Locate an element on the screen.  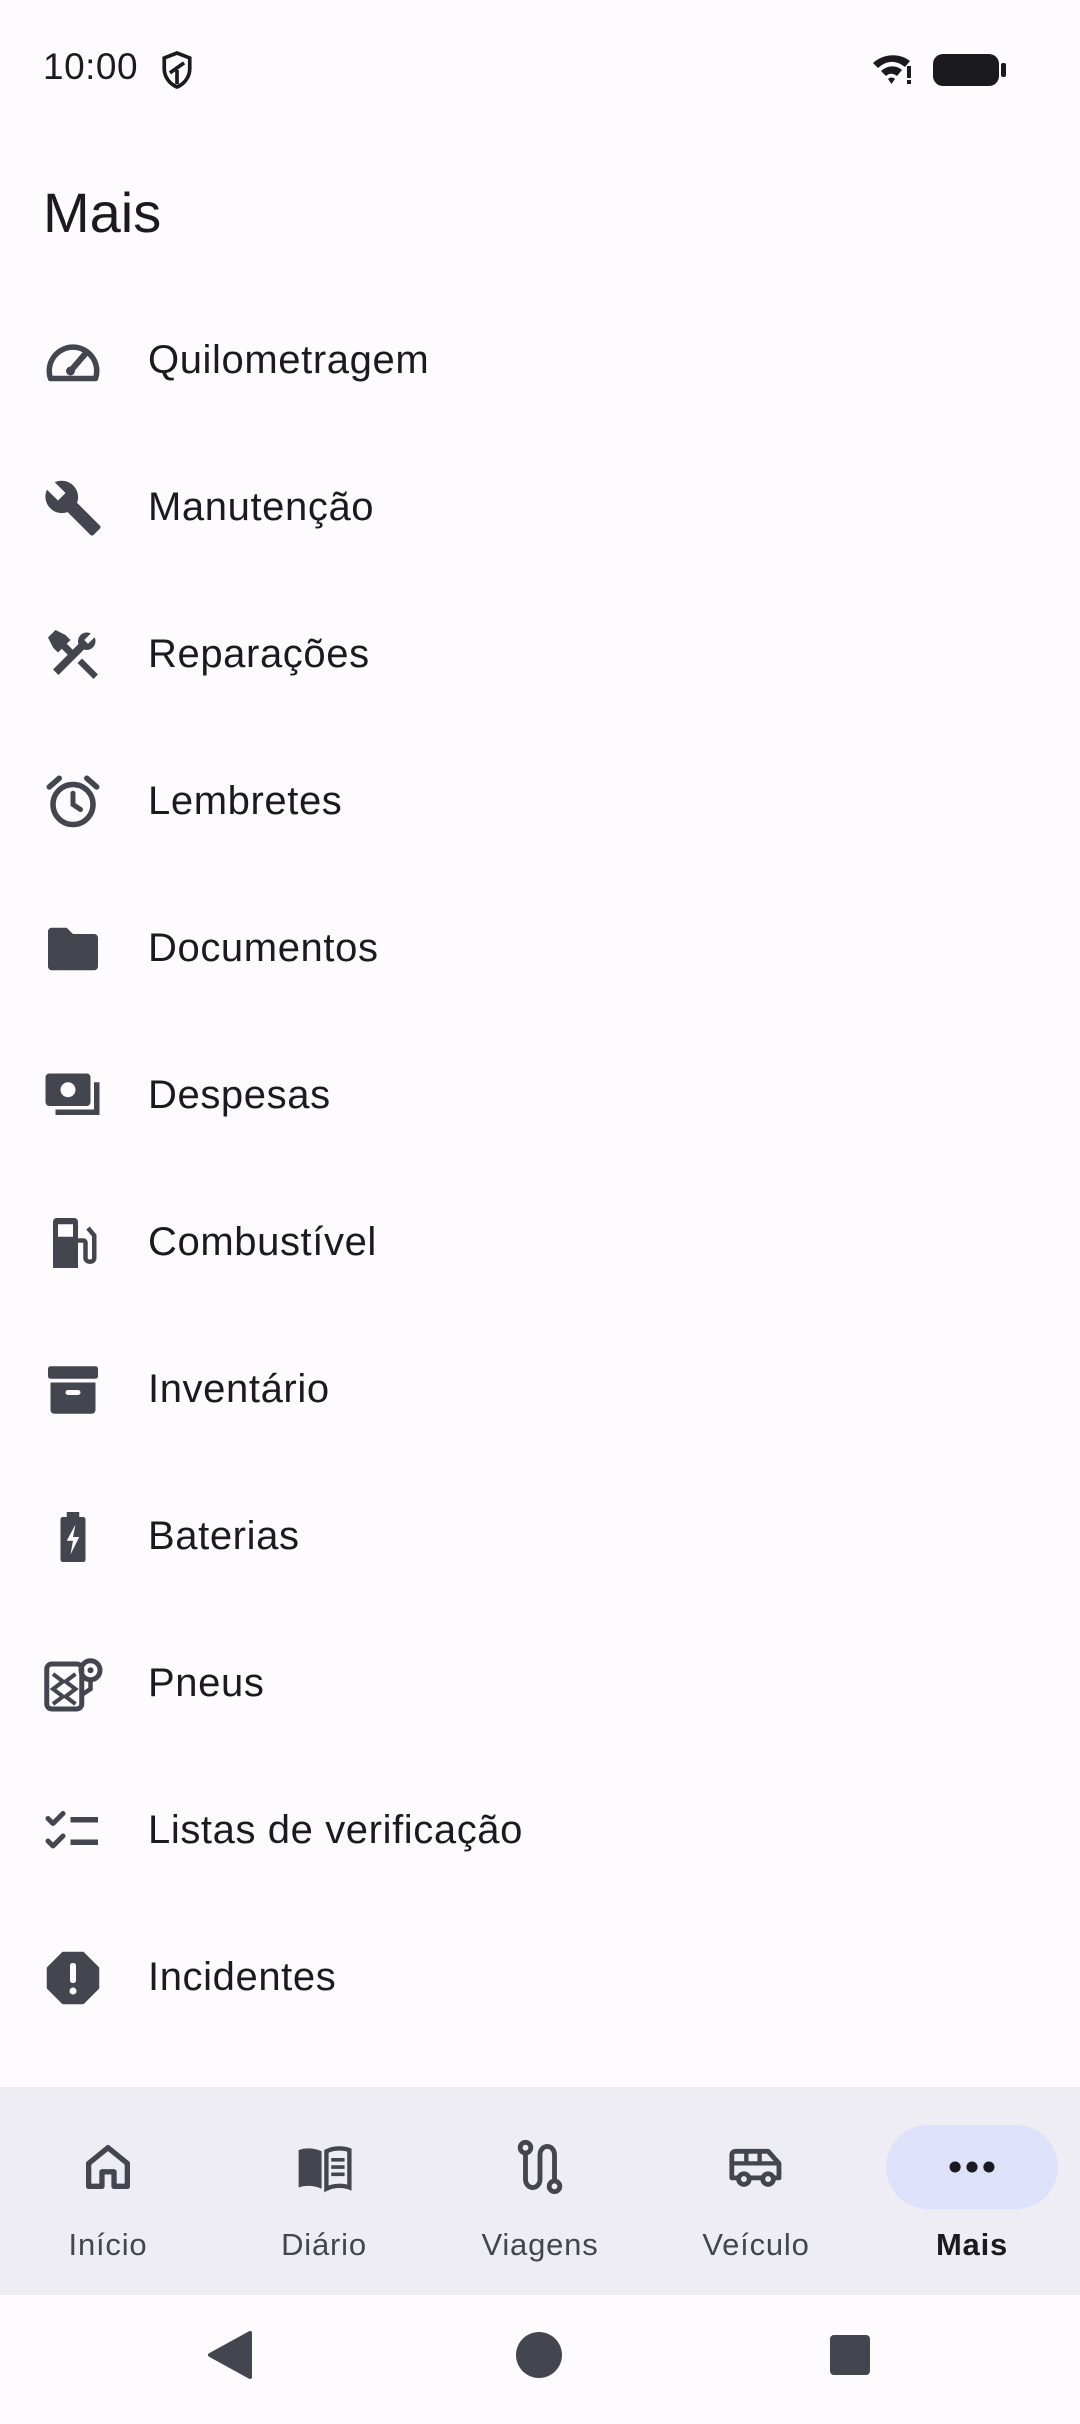
status-bar: 10:00 is located at coordinates (540, 70).